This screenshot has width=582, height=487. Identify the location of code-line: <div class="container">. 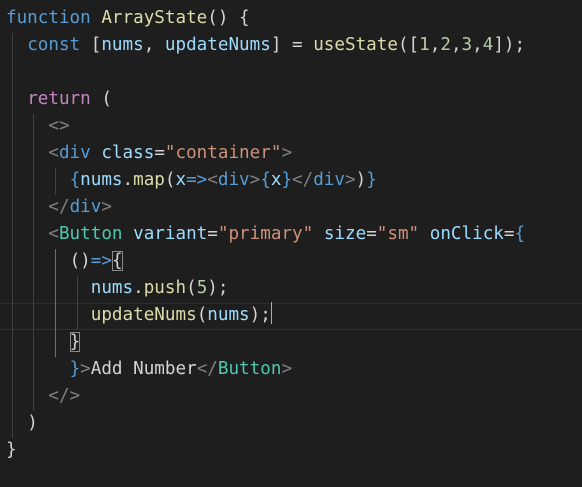
(149, 153).